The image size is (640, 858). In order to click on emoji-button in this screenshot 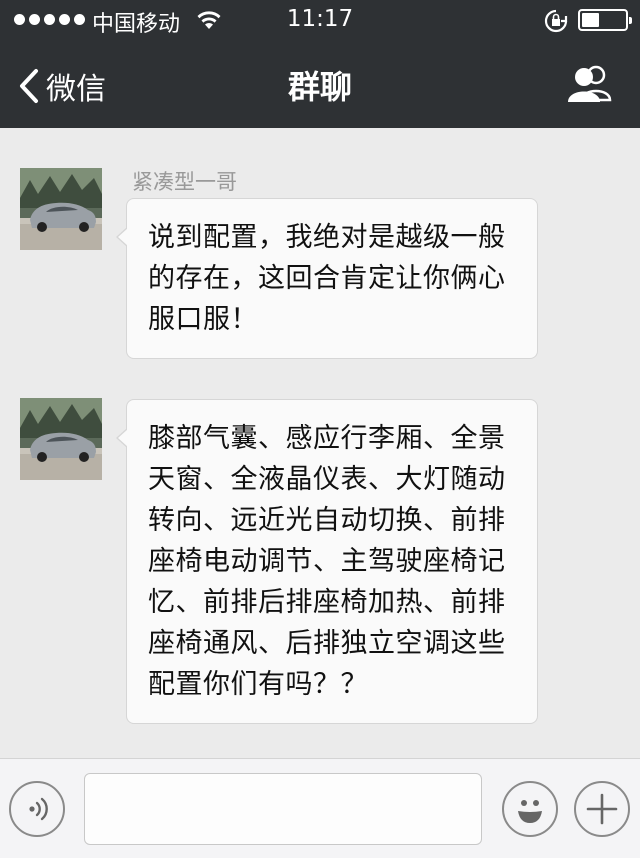, I will do `click(530, 809)`.